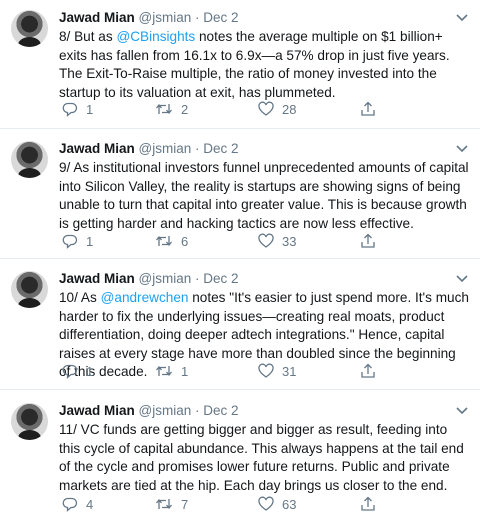  I want to click on tweet-text-part: 10/ As, so click(80, 297).